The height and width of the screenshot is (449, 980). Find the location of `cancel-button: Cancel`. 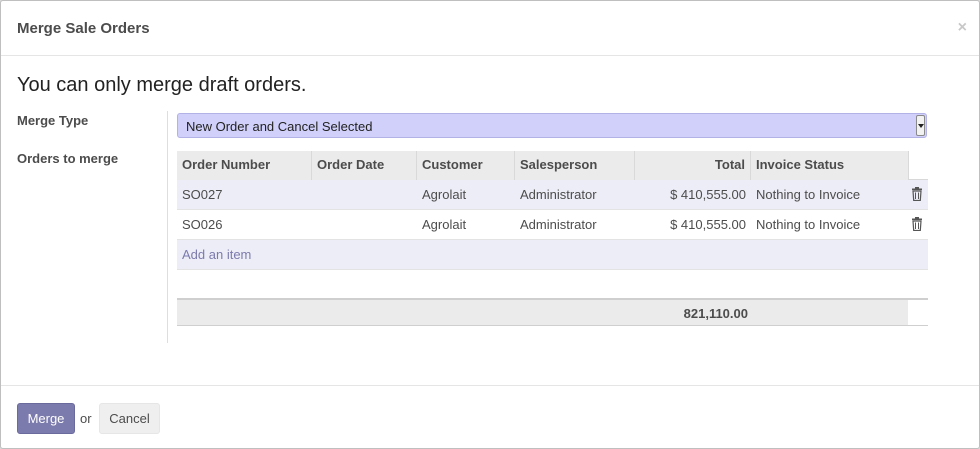

cancel-button: Cancel is located at coordinates (129, 418).